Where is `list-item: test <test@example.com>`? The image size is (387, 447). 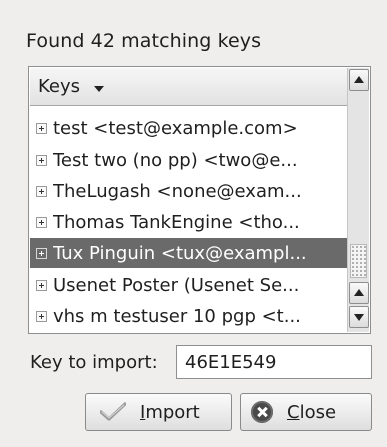 list-item: test <test@example.com> is located at coordinates (189, 128).